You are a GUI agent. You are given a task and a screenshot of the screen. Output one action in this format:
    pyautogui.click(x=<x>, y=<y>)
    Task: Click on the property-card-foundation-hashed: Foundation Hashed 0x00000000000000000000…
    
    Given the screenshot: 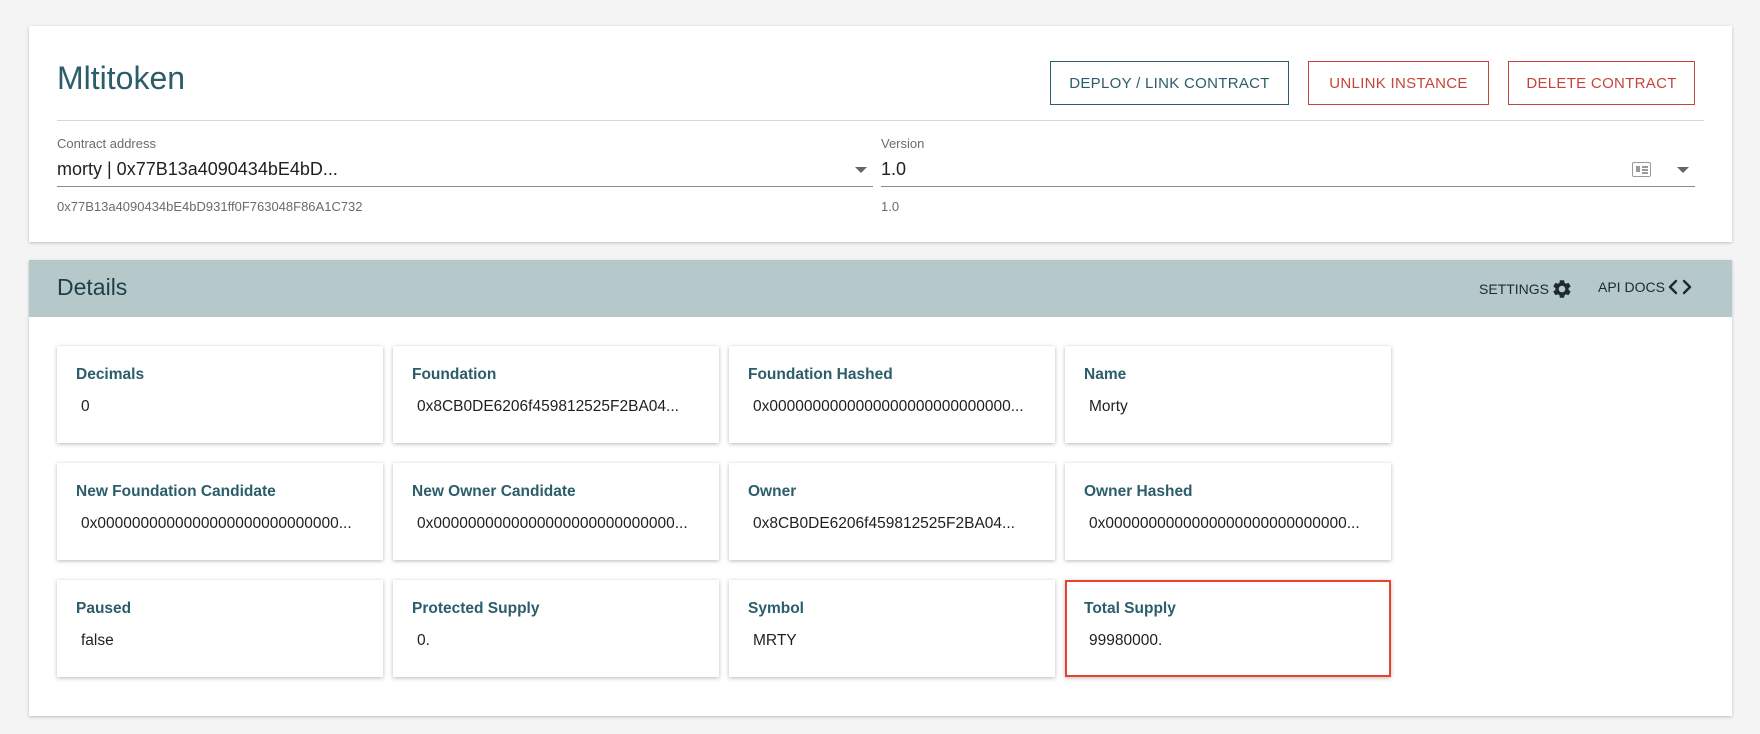 What is the action you would take?
    pyautogui.click(x=892, y=394)
    